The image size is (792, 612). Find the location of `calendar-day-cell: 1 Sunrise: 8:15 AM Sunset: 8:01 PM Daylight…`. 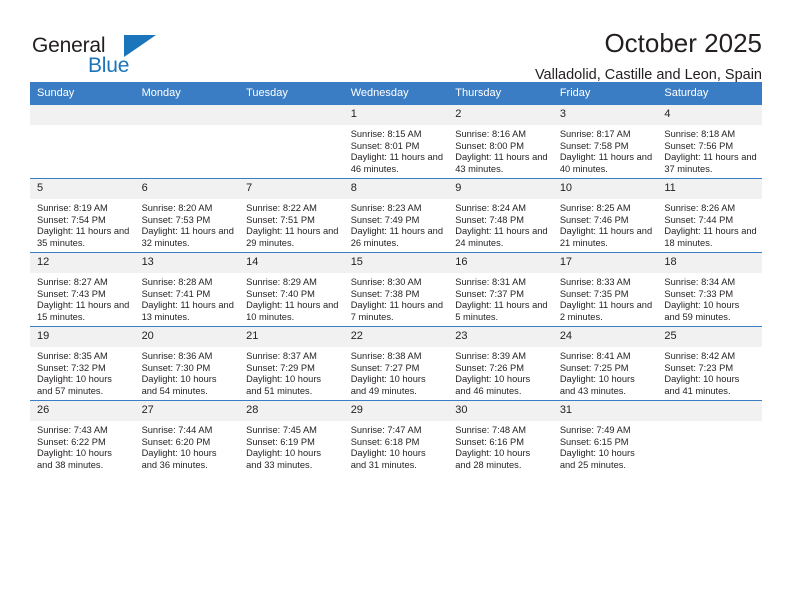

calendar-day-cell: 1 Sunrise: 8:15 AM Sunset: 8:01 PM Daylight… is located at coordinates (396, 141).